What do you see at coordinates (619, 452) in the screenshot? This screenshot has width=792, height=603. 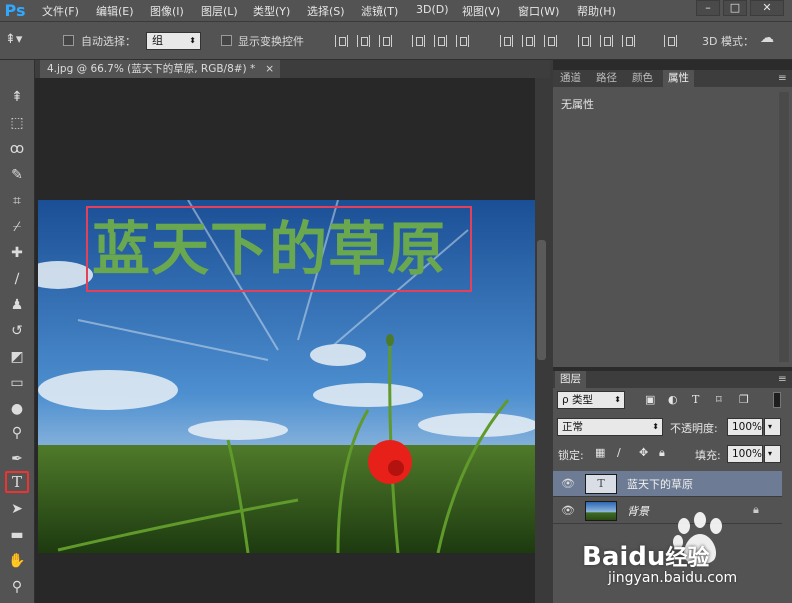 I see `lock-image-icon: ∕` at bounding box center [619, 452].